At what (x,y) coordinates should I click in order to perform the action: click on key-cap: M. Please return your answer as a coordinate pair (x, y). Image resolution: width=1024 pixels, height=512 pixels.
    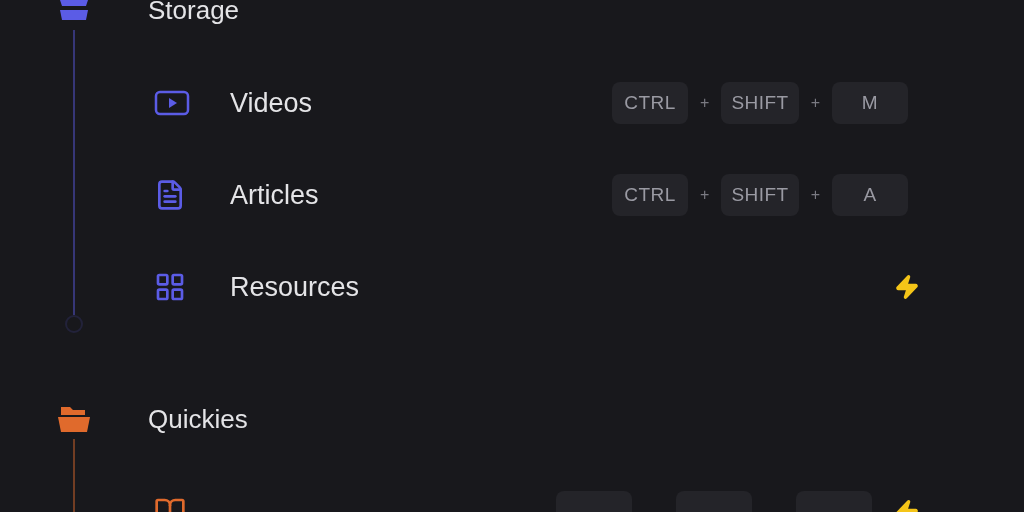
    Looking at the image, I should click on (870, 103).